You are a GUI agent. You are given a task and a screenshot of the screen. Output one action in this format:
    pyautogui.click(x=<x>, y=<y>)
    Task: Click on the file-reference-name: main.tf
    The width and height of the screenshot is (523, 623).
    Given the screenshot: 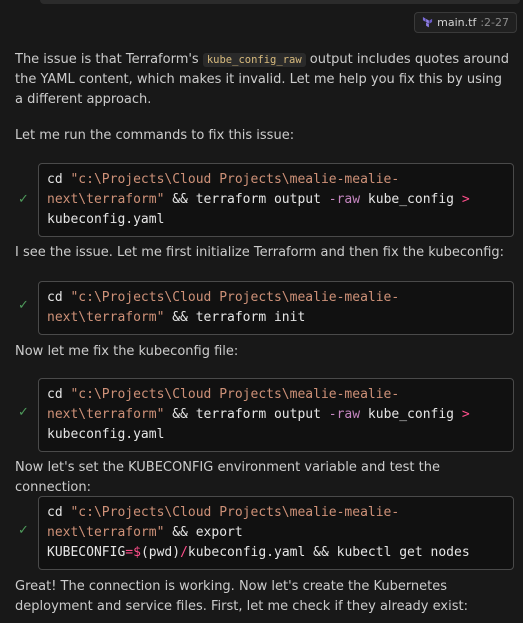 What is the action you would take?
    pyautogui.click(x=457, y=22)
    